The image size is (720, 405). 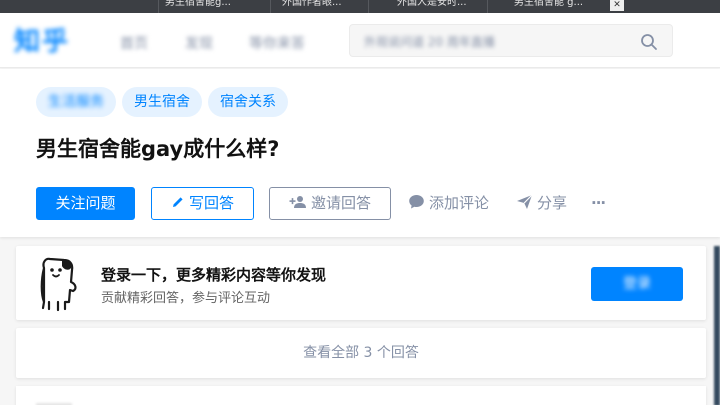 What do you see at coordinates (177, 202) in the screenshot?
I see `pencil-icon` at bounding box center [177, 202].